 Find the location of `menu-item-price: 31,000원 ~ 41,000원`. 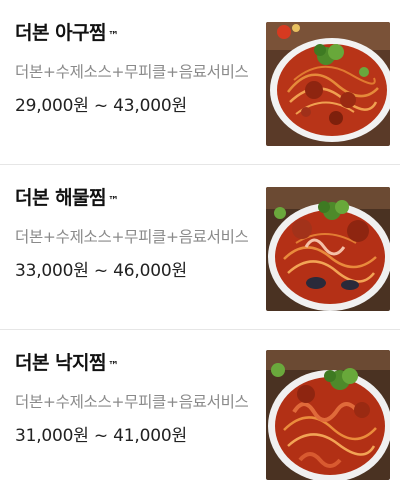

menu-item-price: 31,000원 ~ 41,000원 is located at coordinates (101, 436).